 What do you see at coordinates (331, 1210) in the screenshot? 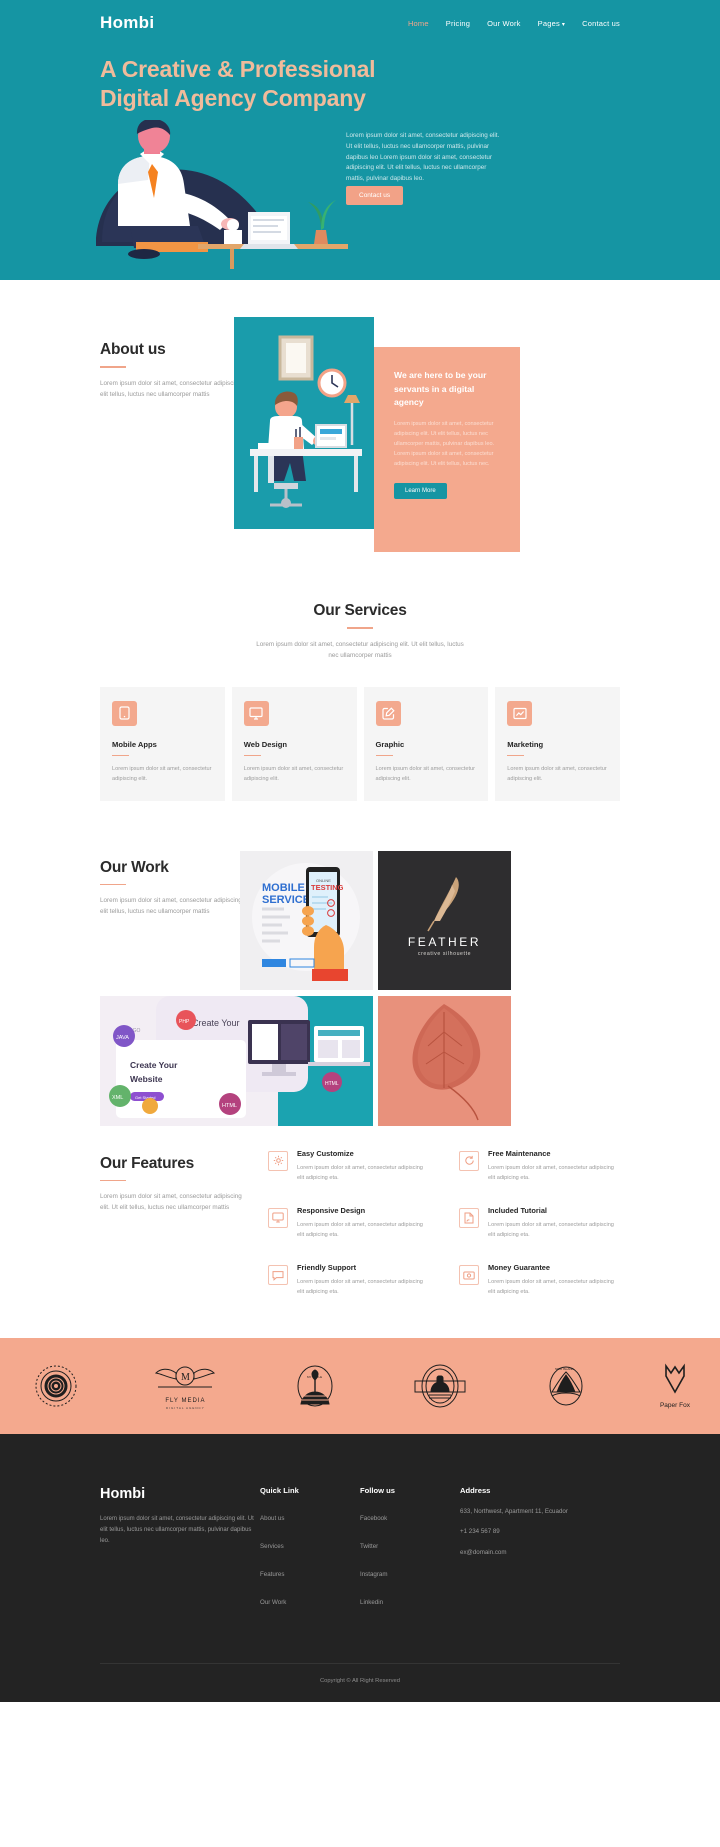
I see `feature-title: Responsive Design` at bounding box center [331, 1210].